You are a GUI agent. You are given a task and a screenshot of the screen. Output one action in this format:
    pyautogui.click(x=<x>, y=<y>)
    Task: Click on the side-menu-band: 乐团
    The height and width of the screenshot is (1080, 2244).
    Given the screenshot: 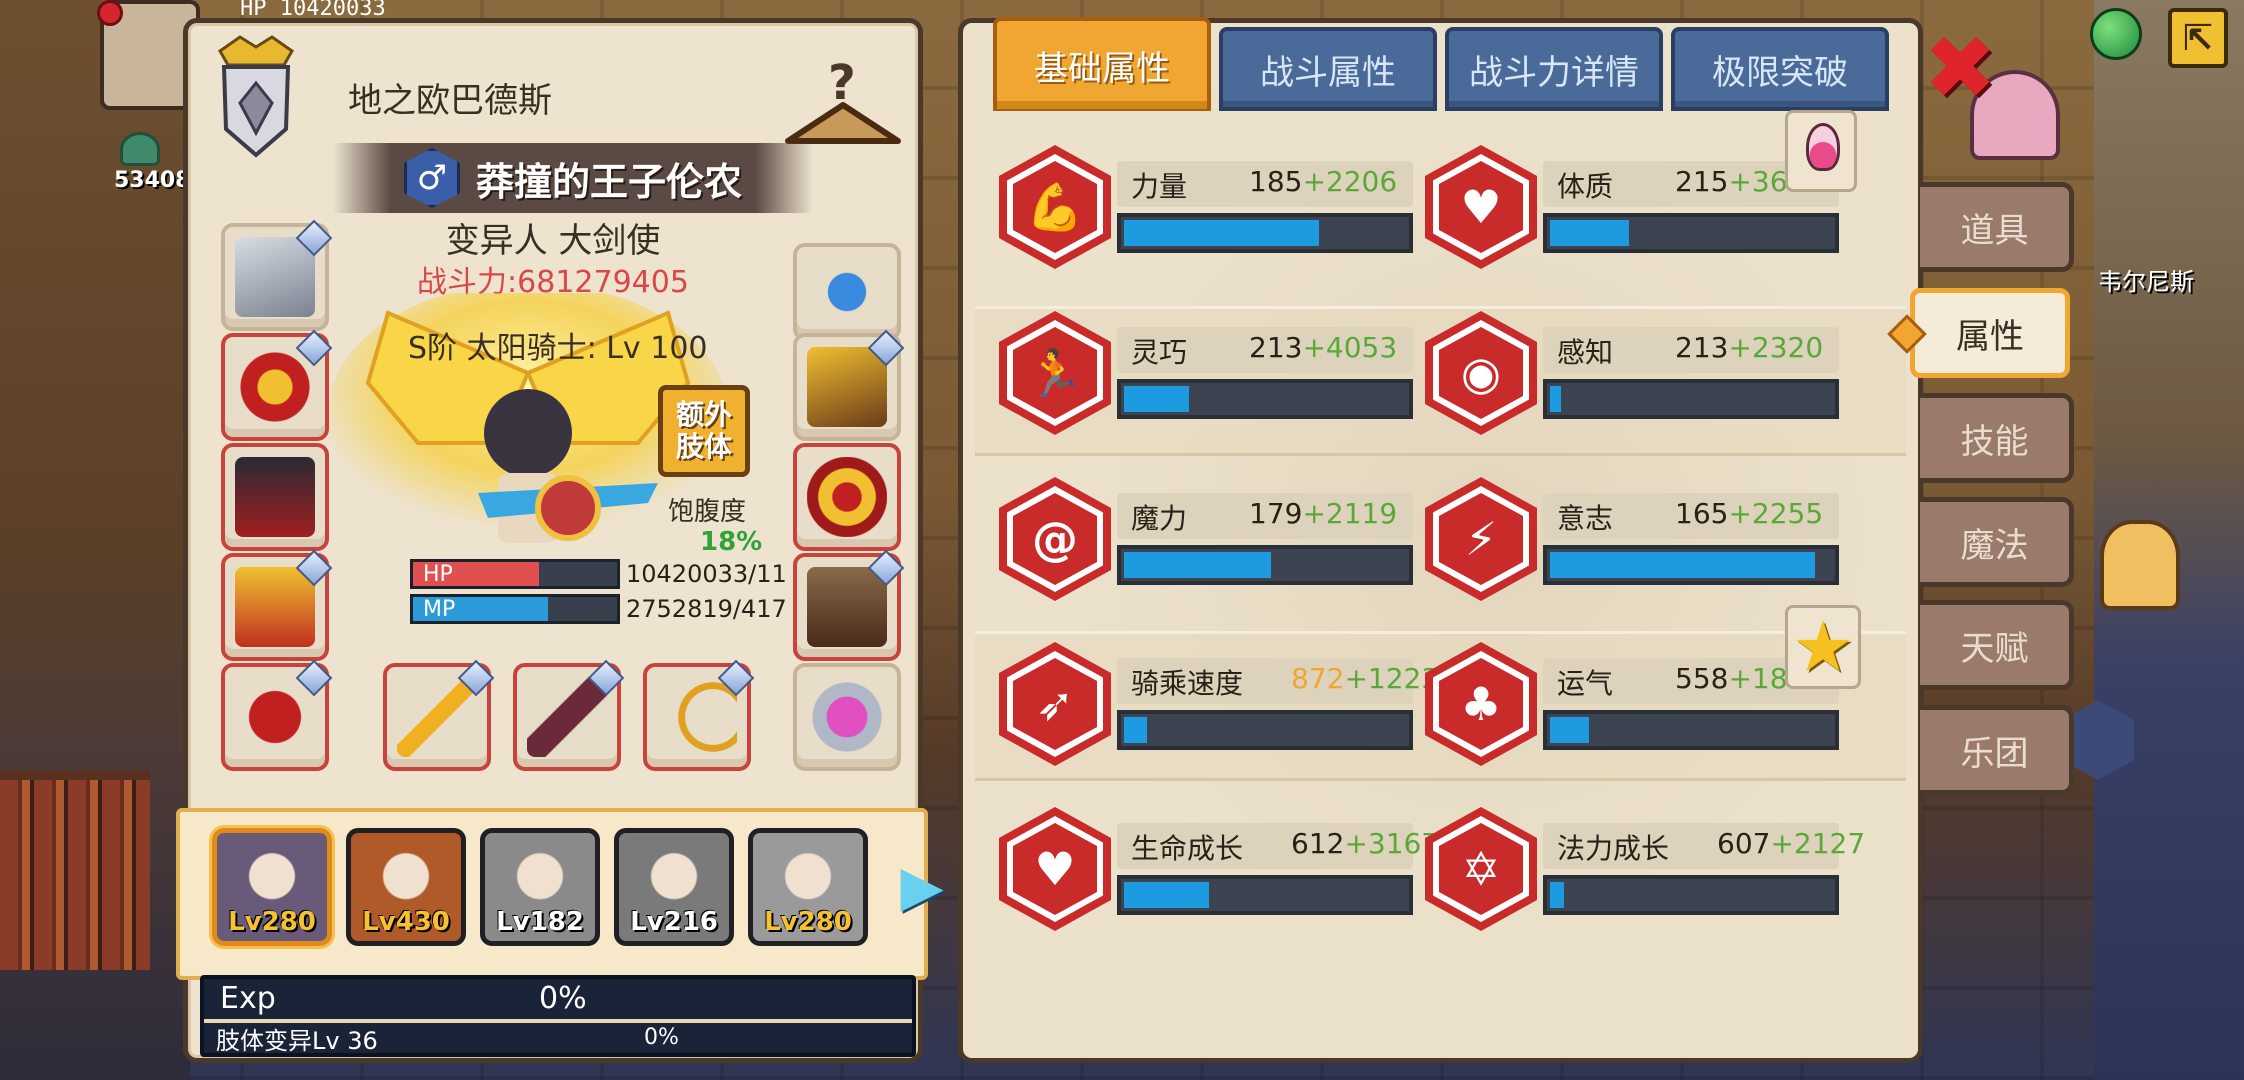 What is the action you would take?
    pyautogui.click(x=1997, y=750)
    